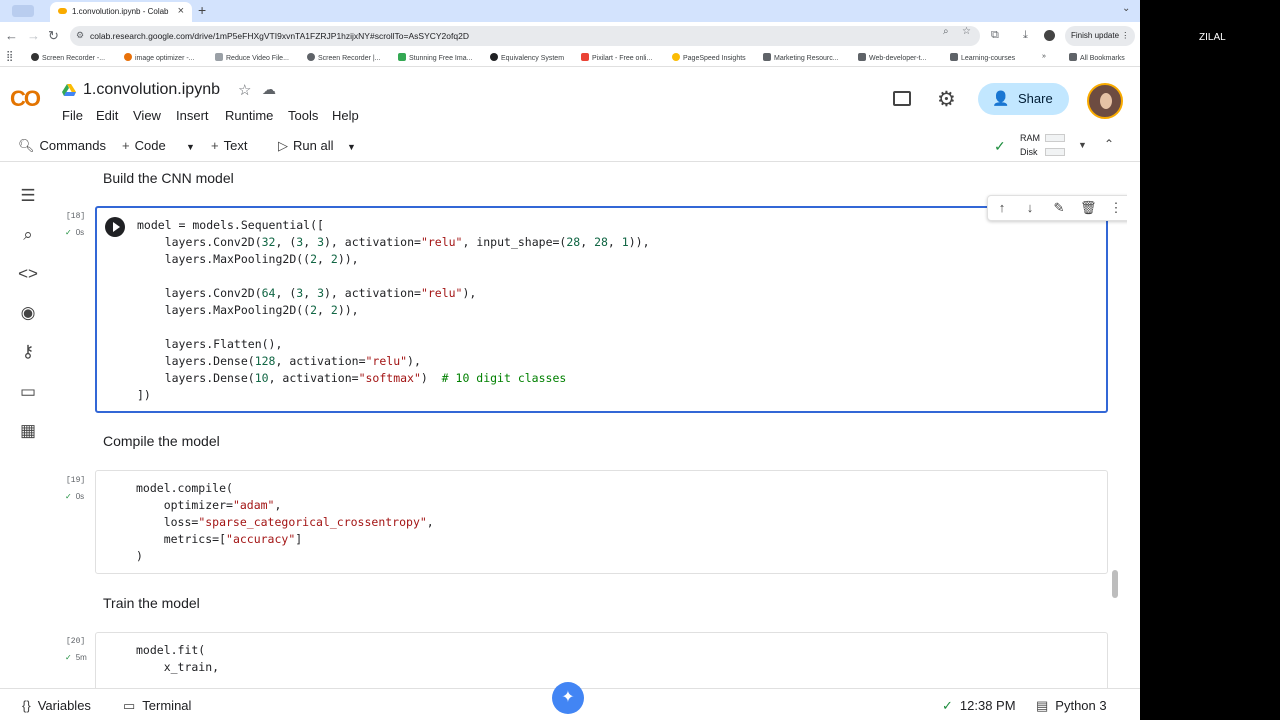  What do you see at coordinates (568, 698) in the screenshot?
I see `gemini-icon: ✦` at bounding box center [568, 698].